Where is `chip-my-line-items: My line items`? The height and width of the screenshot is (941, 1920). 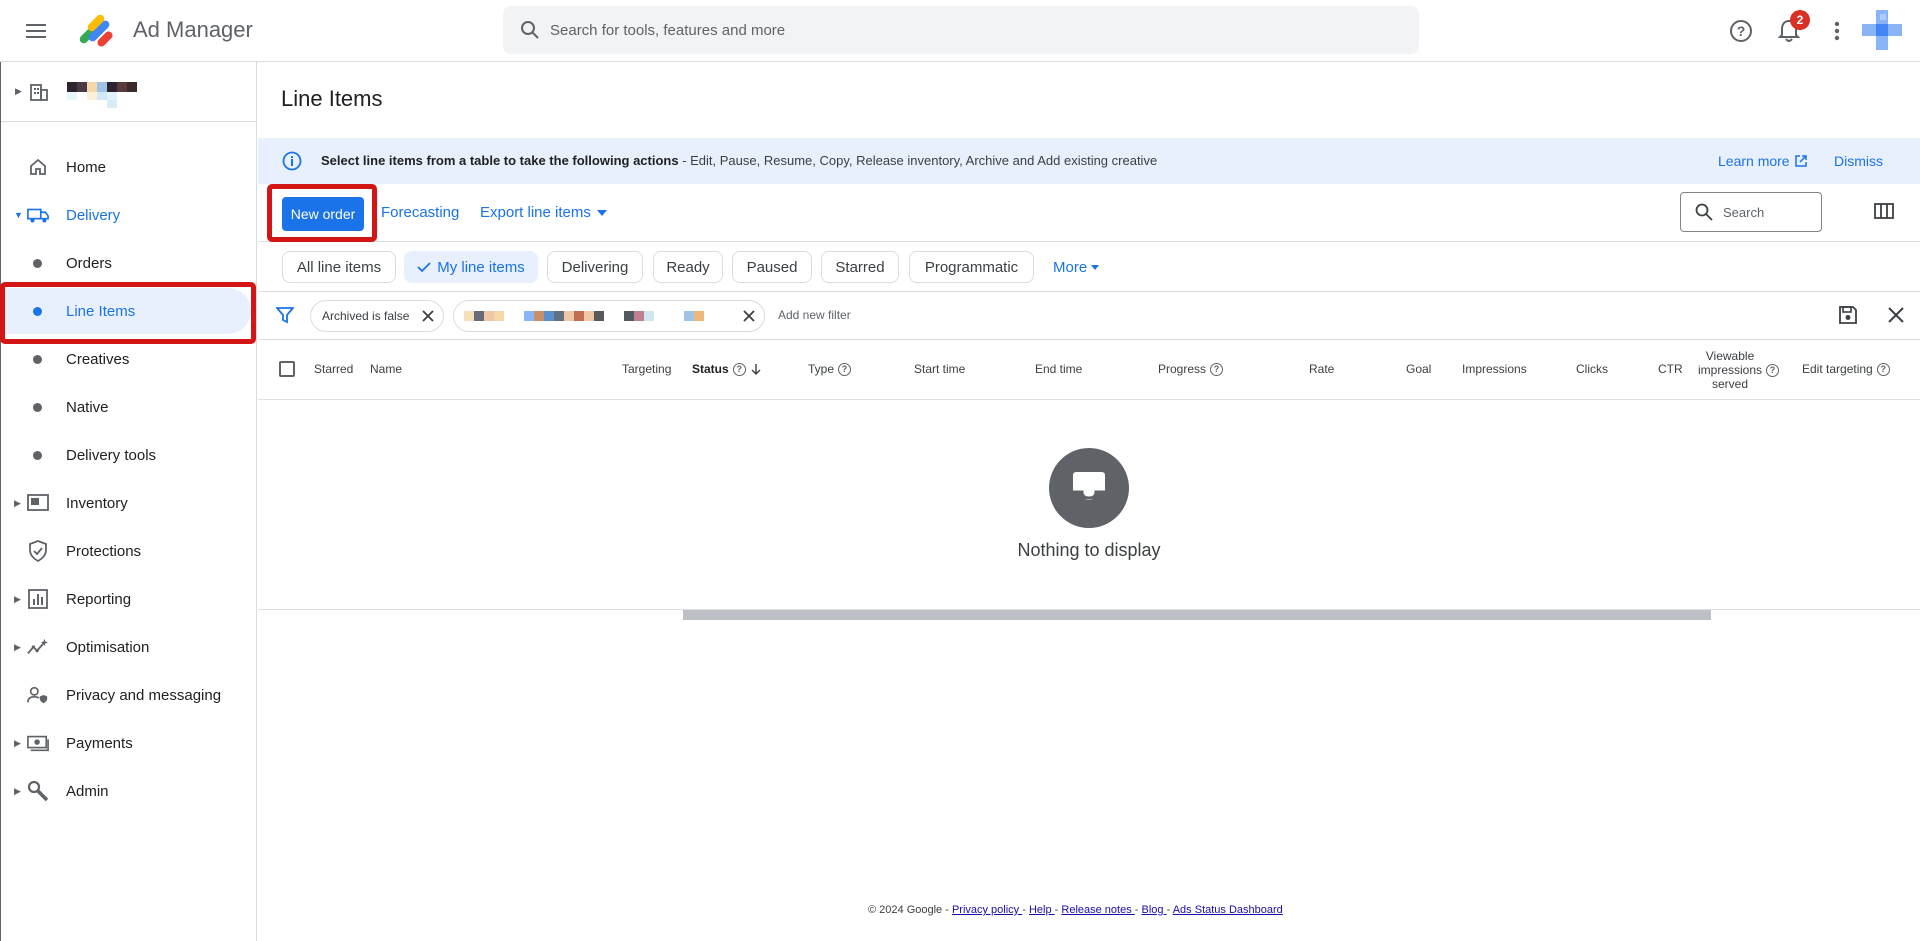
chip-my-line-items: My line items is located at coordinates (471, 267).